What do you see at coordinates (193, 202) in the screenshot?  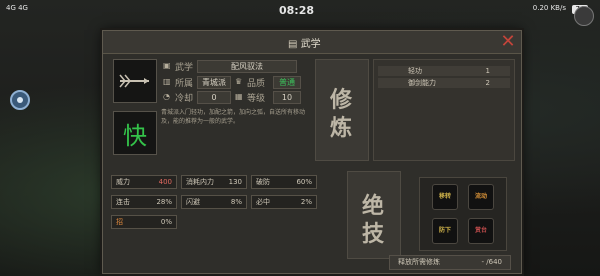 I see `stat-label: 闪避` at bounding box center [193, 202].